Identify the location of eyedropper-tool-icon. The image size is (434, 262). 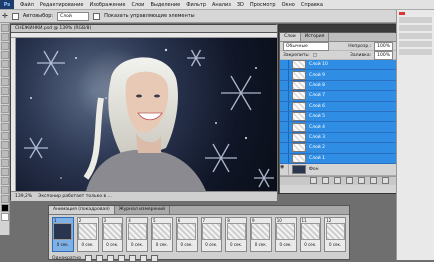
(5, 73).